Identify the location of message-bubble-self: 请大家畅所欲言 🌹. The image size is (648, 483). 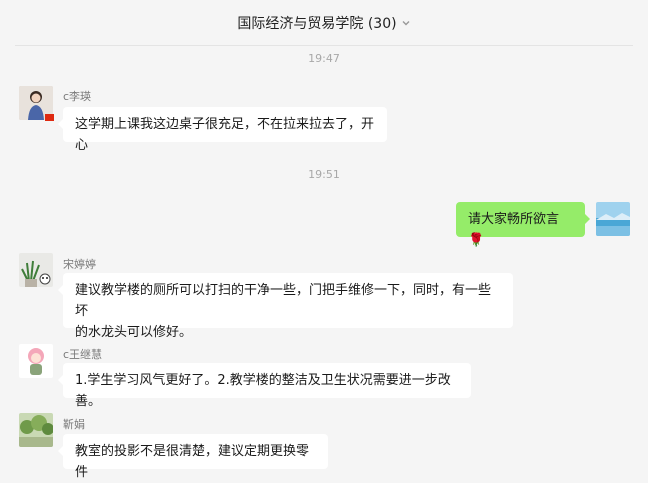
(523, 225).